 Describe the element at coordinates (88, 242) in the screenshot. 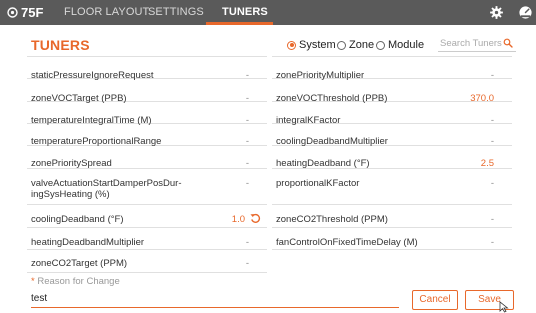

I see `tuner-name: heatingDeadbandMultiplier` at that location.